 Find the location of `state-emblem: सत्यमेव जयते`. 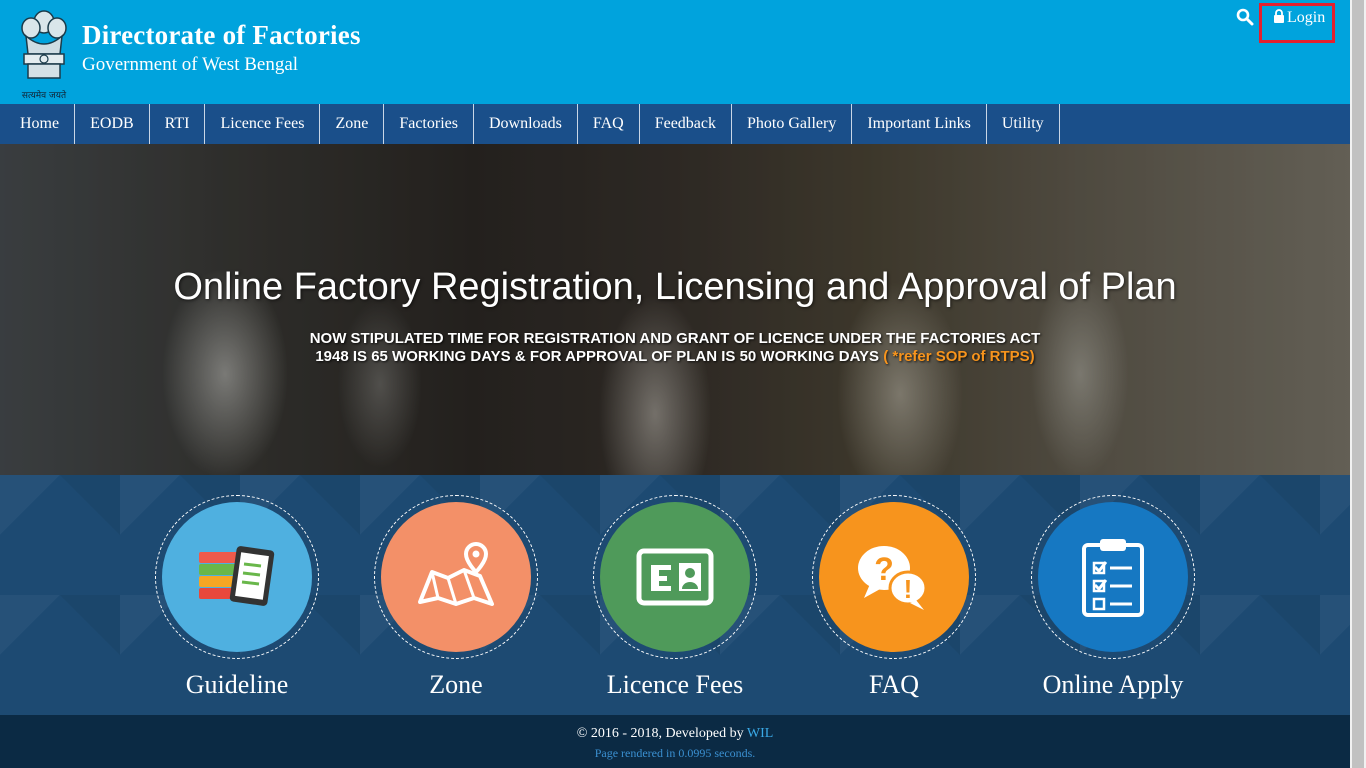

state-emblem: सत्यमेव जयते is located at coordinates (44, 54).